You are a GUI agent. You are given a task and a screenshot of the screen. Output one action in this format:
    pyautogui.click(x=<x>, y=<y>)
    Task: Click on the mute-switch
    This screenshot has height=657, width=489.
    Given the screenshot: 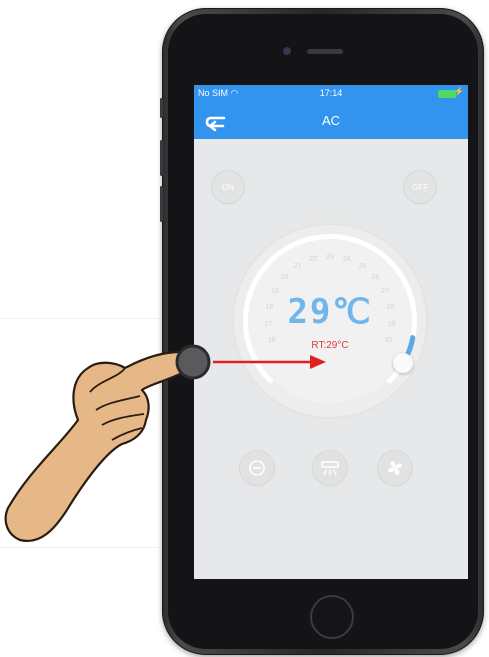 What is the action you would take?
    pyautogui.click(x=161, y=108)
    